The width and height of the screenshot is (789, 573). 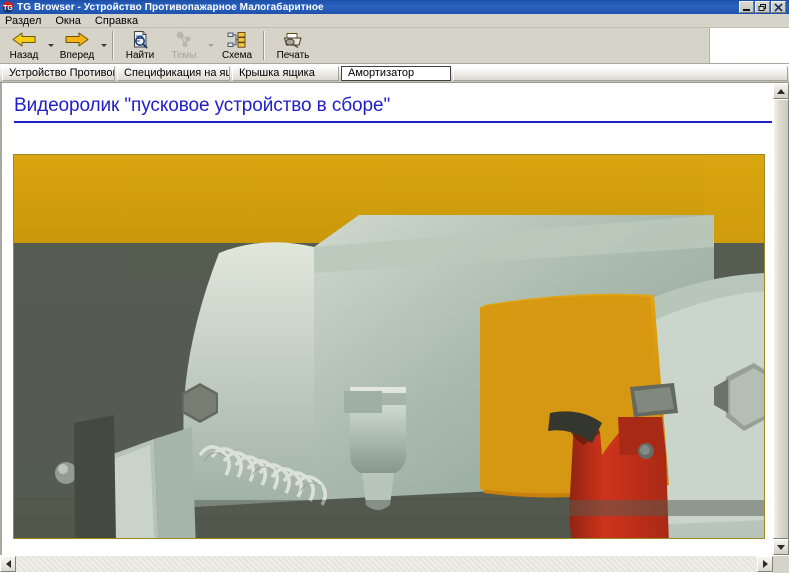 I want to click on menu-item-okna: Окна, so click(x=72, y=21).